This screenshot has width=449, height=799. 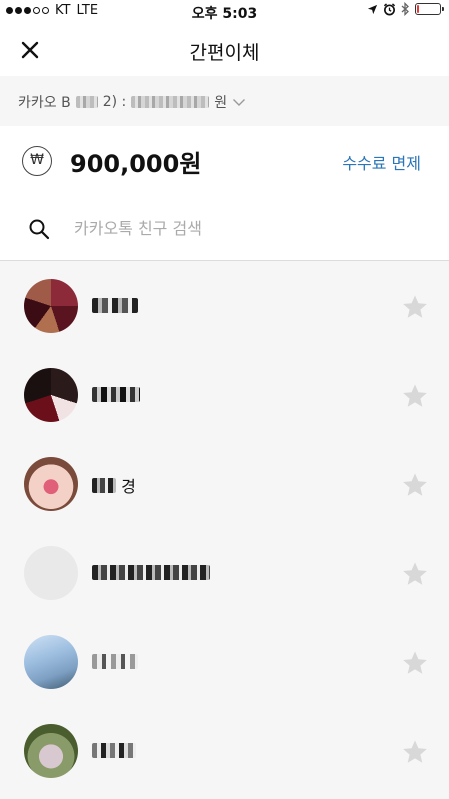 What do you see at coordinates (372, 9) in the screenshot?
I see `location-arrow-icon` at bounding box center [372, 9].